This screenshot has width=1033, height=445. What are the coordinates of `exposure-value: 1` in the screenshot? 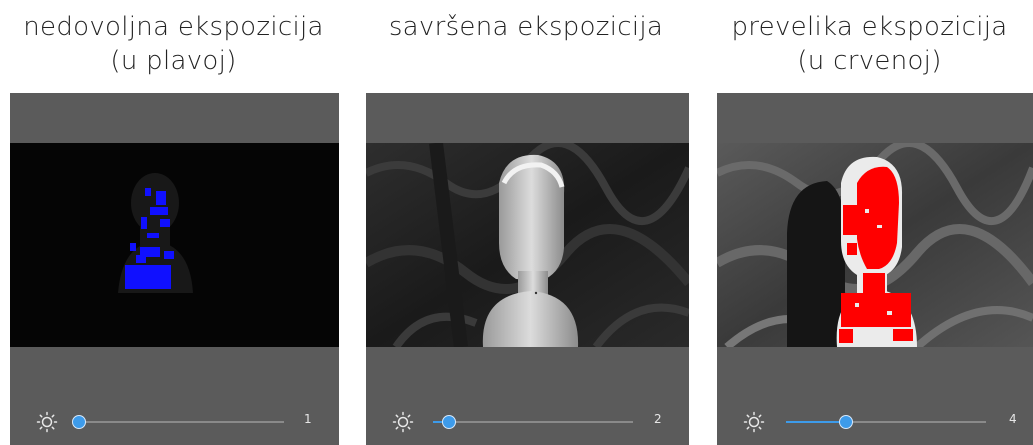 It's located at (308, 419).